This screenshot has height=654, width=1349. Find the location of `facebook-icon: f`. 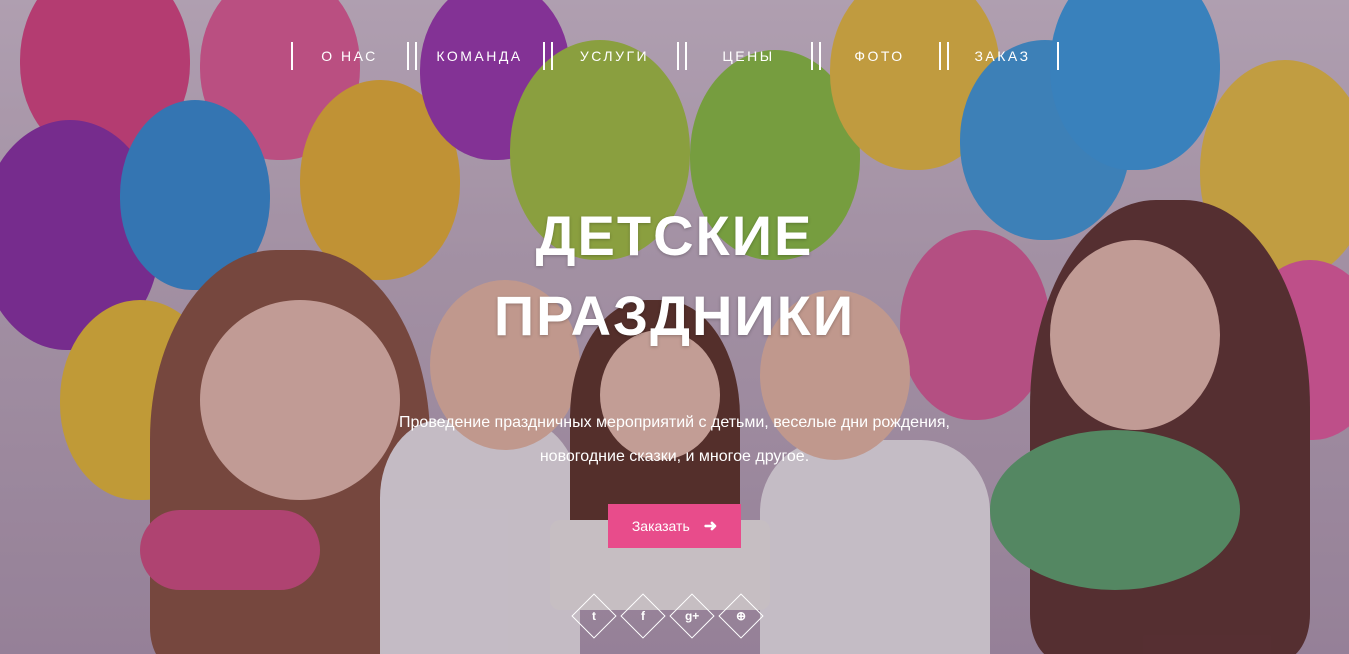

facebook-icon: f is located at coordinates (643, 616).